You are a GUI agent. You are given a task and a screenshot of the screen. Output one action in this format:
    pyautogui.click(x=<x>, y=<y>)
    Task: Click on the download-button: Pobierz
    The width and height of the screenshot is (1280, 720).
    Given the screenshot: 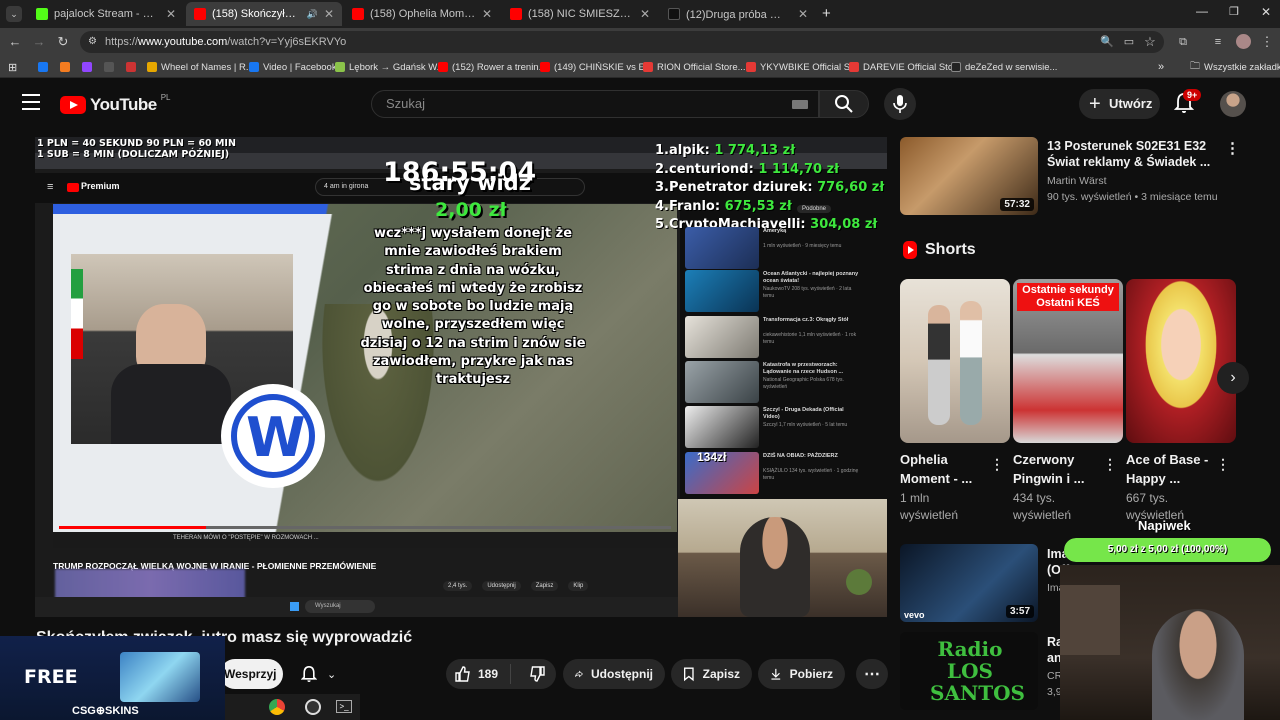 What is the action you would take?
    pyautogui.click(x=801, y=674)
    